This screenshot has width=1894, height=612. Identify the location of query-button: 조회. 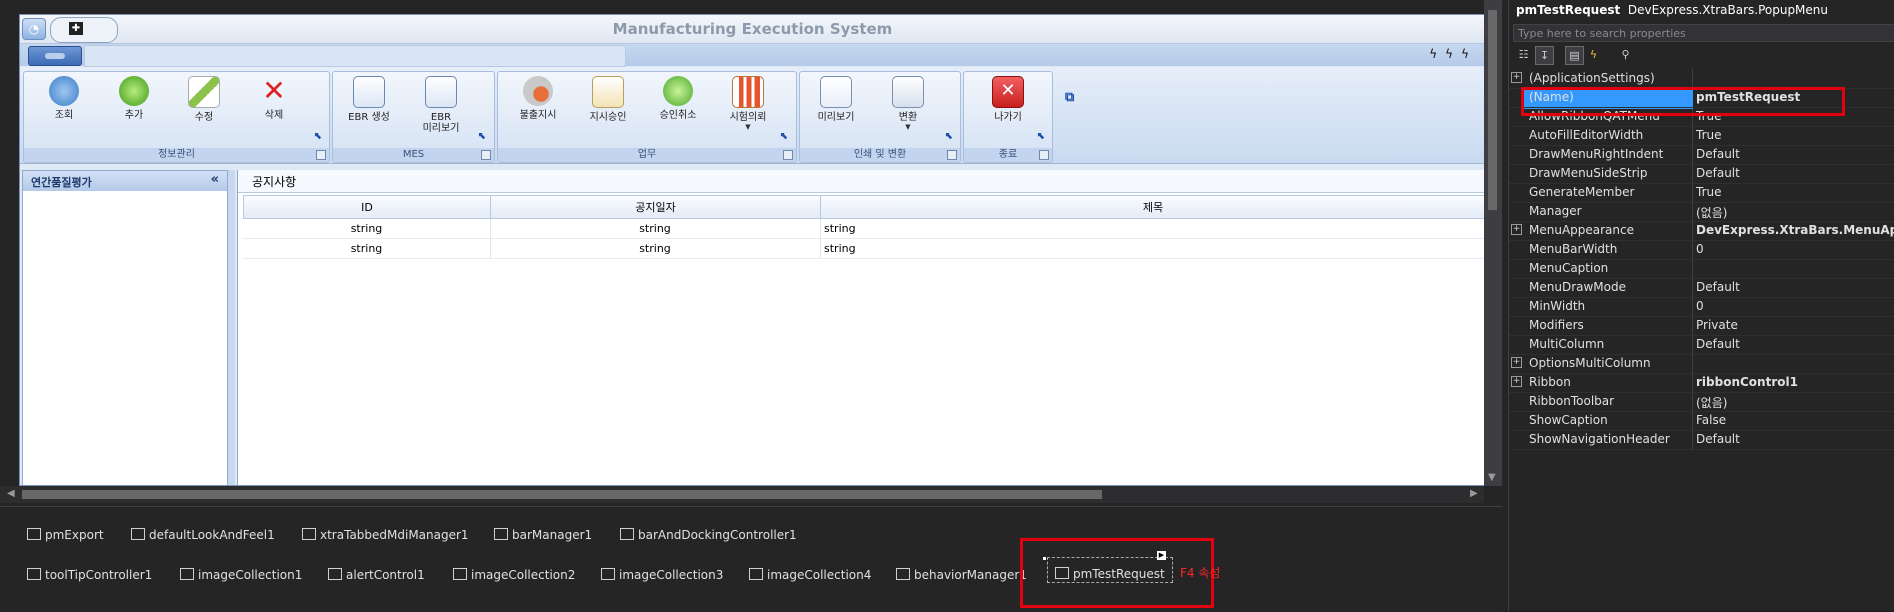
(64, 105).